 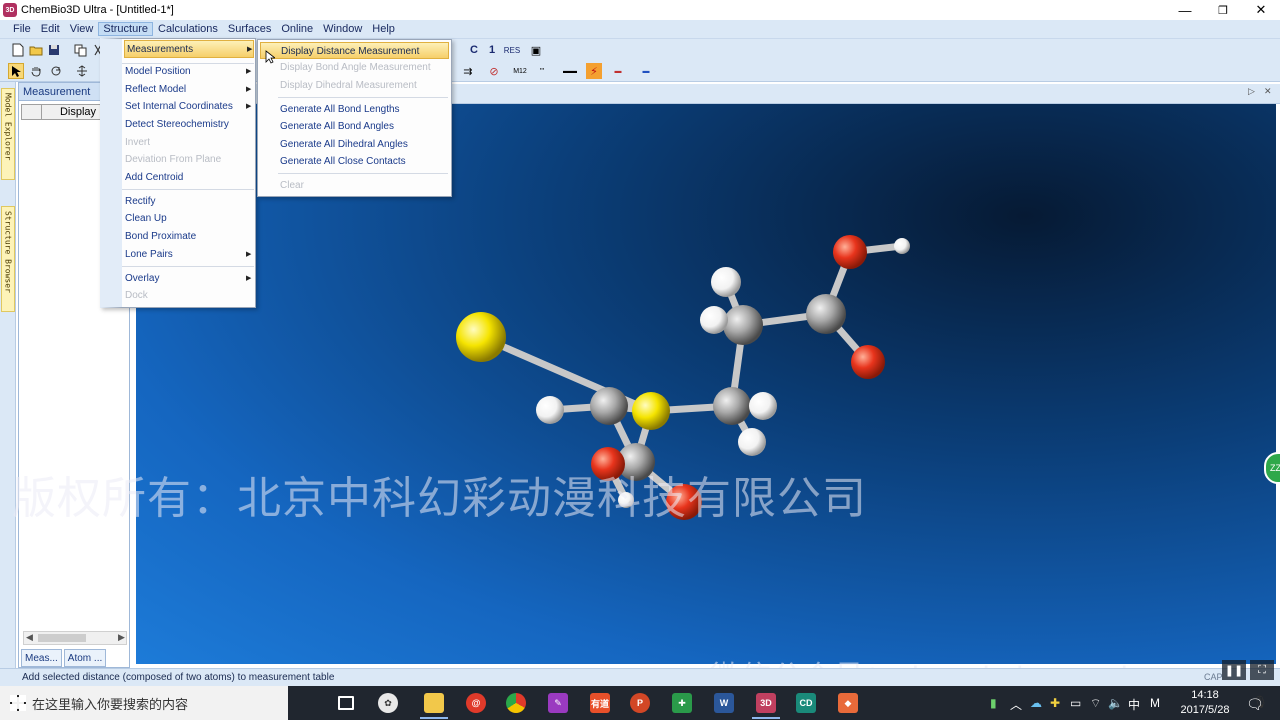 I want to click on taskbar-clock: 14:18 2017/5/28, so click(x=1205, y=703).